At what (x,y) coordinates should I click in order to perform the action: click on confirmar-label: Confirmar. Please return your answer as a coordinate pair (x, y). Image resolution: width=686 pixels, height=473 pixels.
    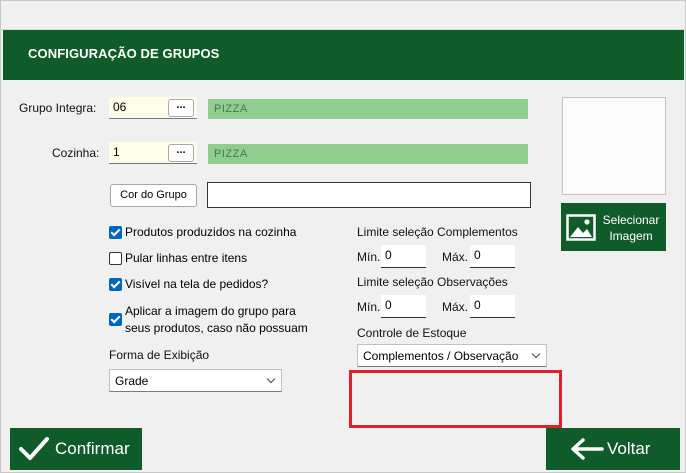
    Looking at the image, I should click on (92, 448).